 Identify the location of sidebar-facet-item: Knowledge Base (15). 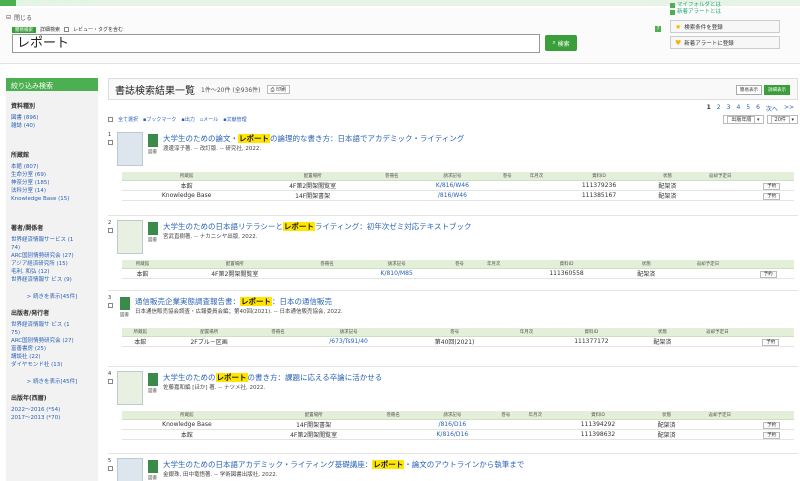
(52, 199).